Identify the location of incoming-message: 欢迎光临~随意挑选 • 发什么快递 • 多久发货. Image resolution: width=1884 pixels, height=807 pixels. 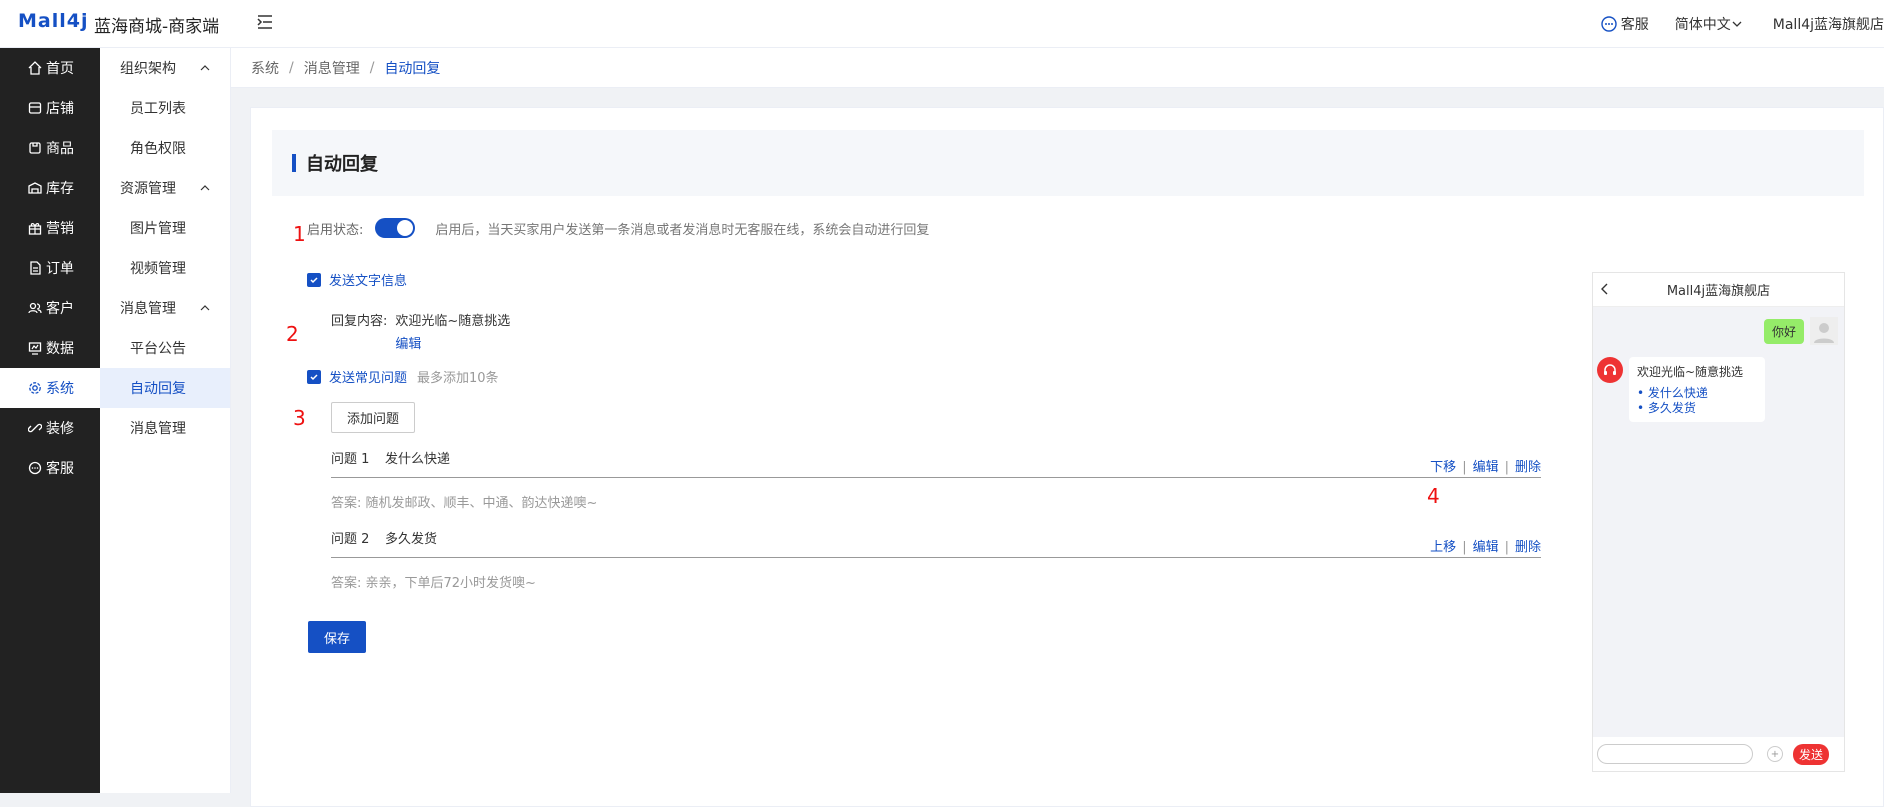
(1681, 389).